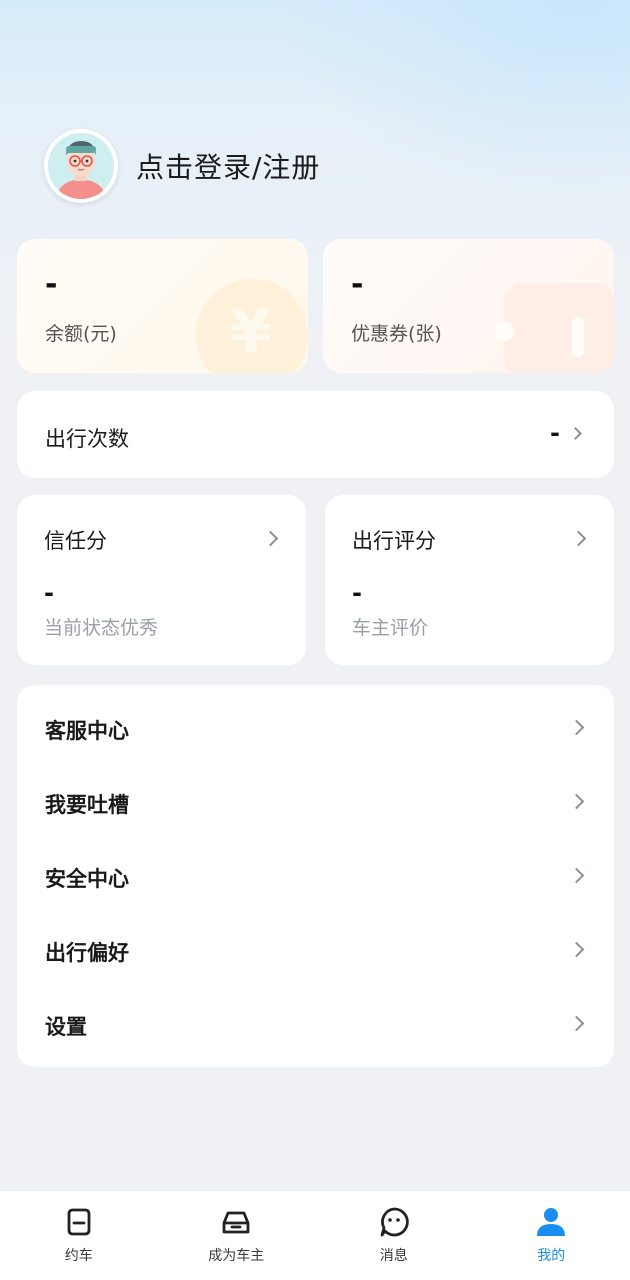  Describe the element at coordinates (315, 950) in the screenshot. I see `menu-item-travel-preferences: 出行偏好` at that location.